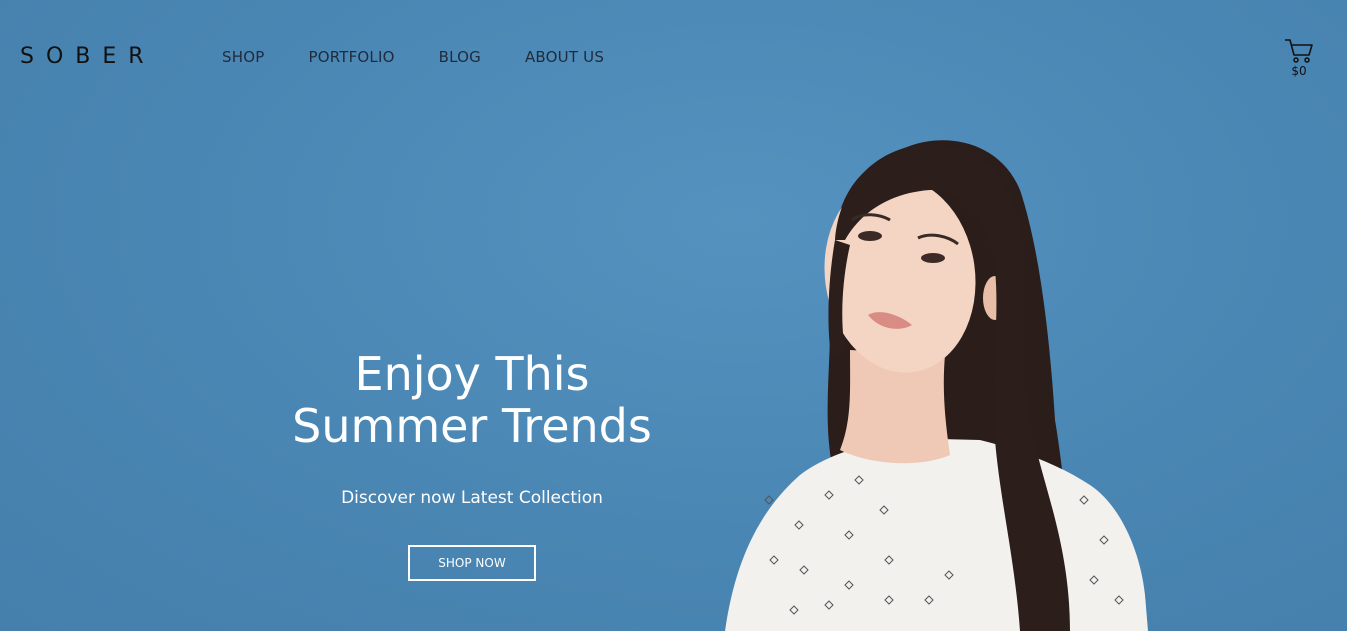  What do you see at coordinates (472, 374) in the screenshot?
I see `hero-title-line-1: Enjoy This` at bounding box center [472, 374].